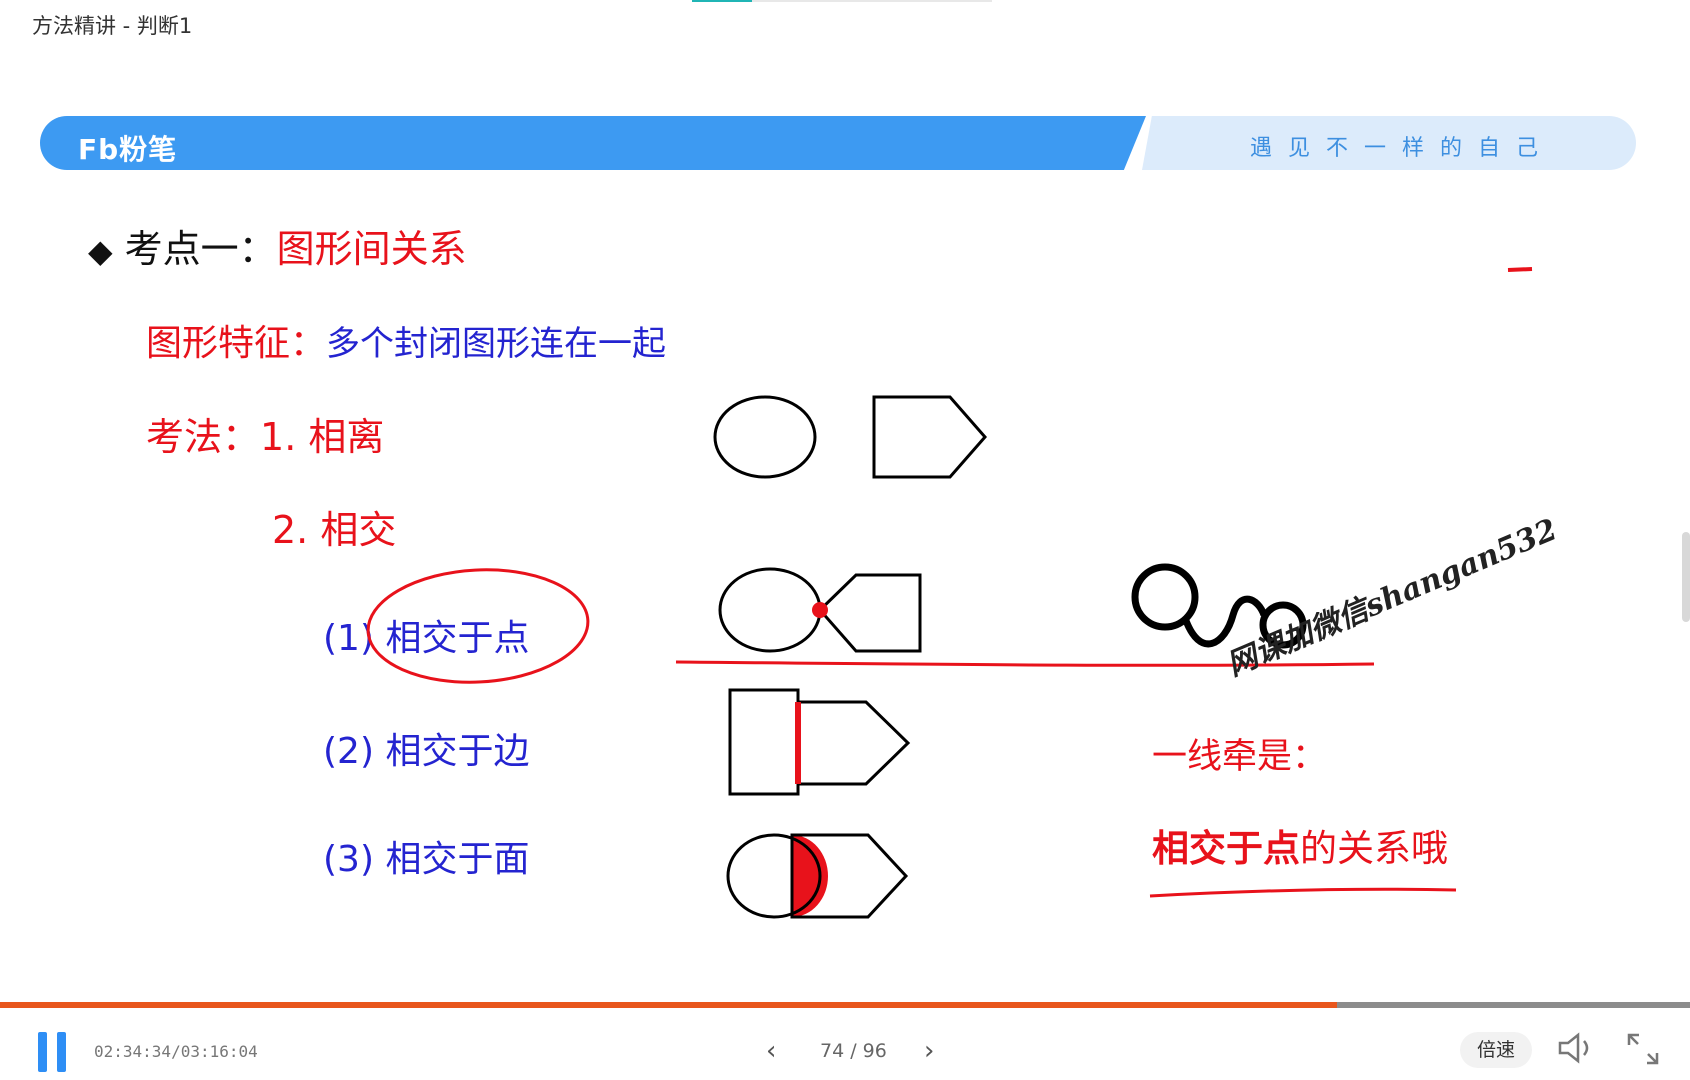 This screenshot has height=1080, width=1690. Describe the element at coordinates (820, 610) in the screenshot. I see `intersection-point-dot` at that location.